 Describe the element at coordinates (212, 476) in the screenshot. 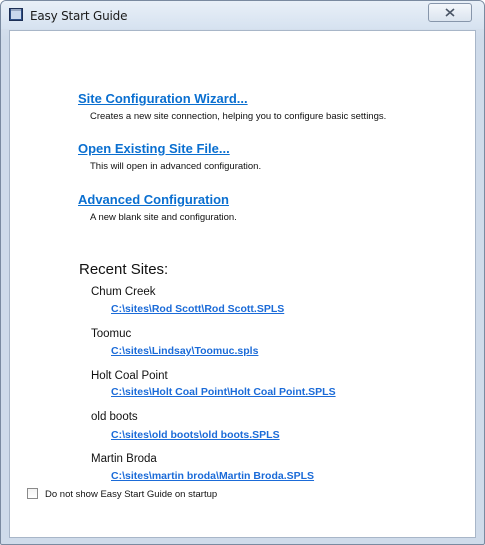

I see `recent-site-path-link: C:\sites\martin broda\Martin Broda.SPLS` at that location.